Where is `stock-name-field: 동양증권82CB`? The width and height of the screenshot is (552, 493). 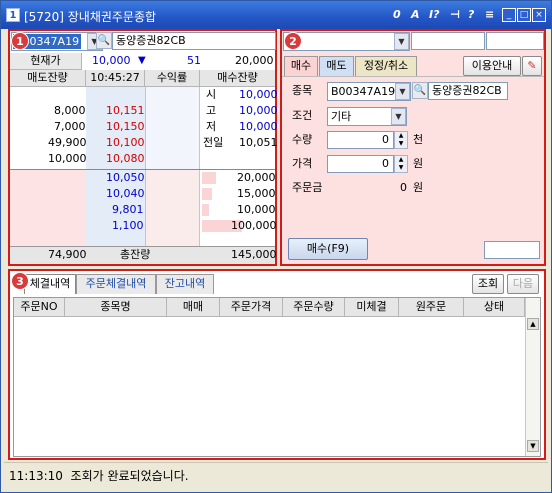 stock-name-field: 동양증권82CB is located at coordinates (194, 41).